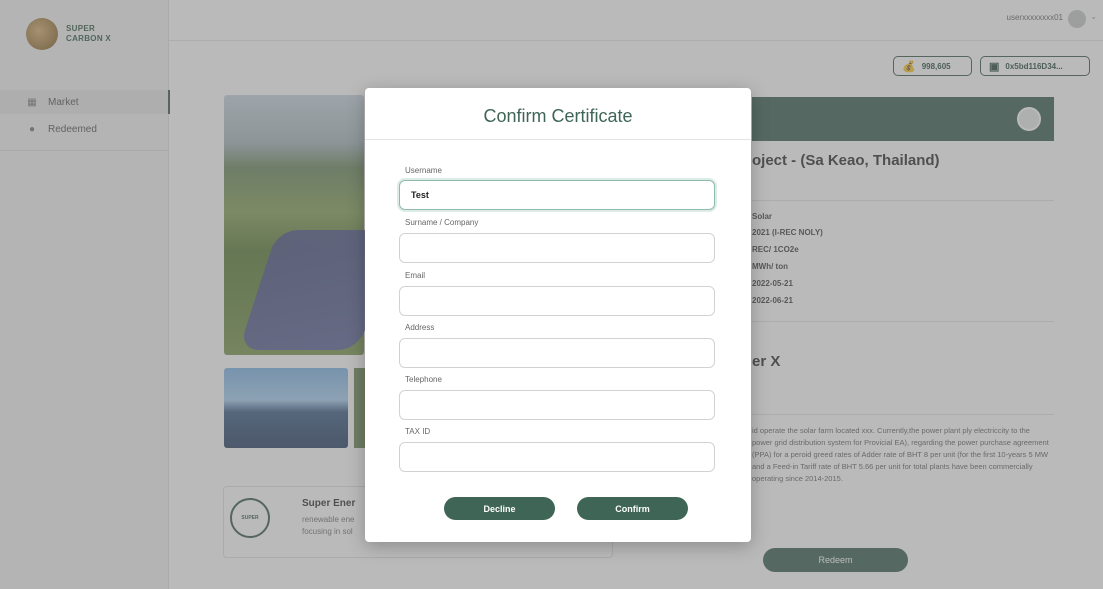  I want to click on username-field, so click(557, 195).